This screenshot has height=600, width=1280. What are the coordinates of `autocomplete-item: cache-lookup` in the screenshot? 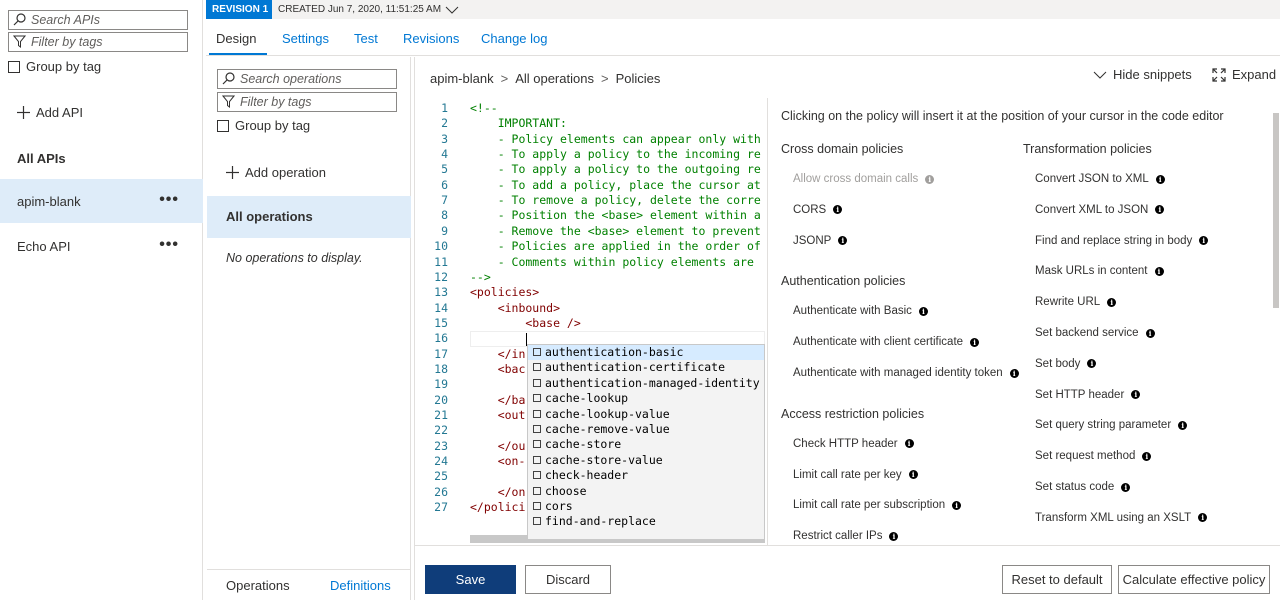 It's located at (646, 398).